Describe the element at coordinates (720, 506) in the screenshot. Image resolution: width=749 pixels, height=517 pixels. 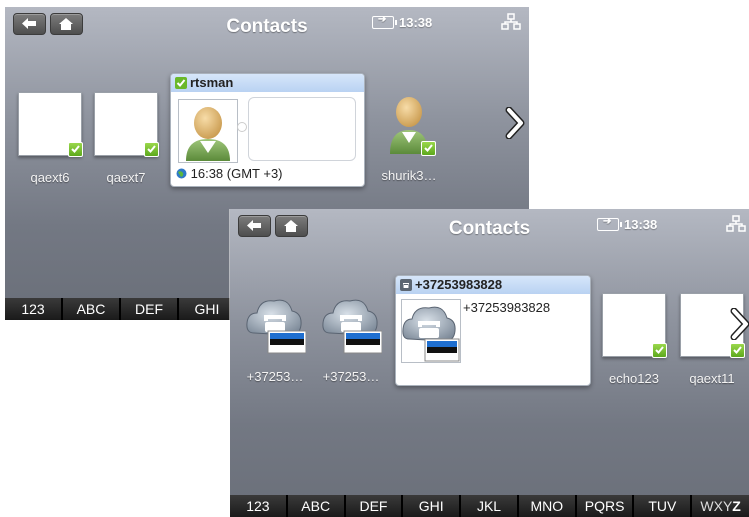
I see `index-key-wxyz: WXYZ` at that location.